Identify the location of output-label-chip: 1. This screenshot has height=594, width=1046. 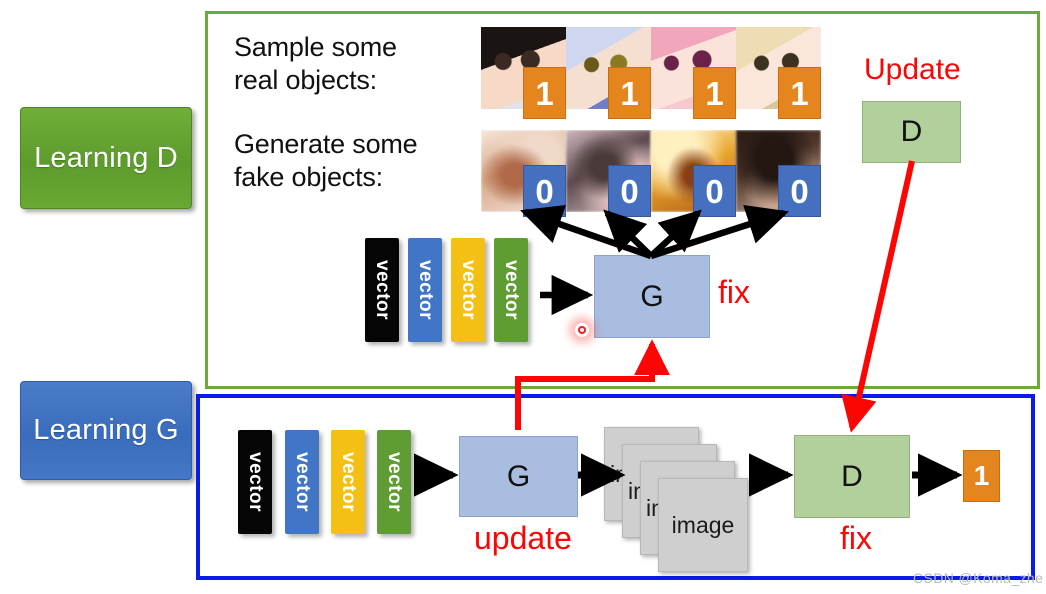
(981, 476).